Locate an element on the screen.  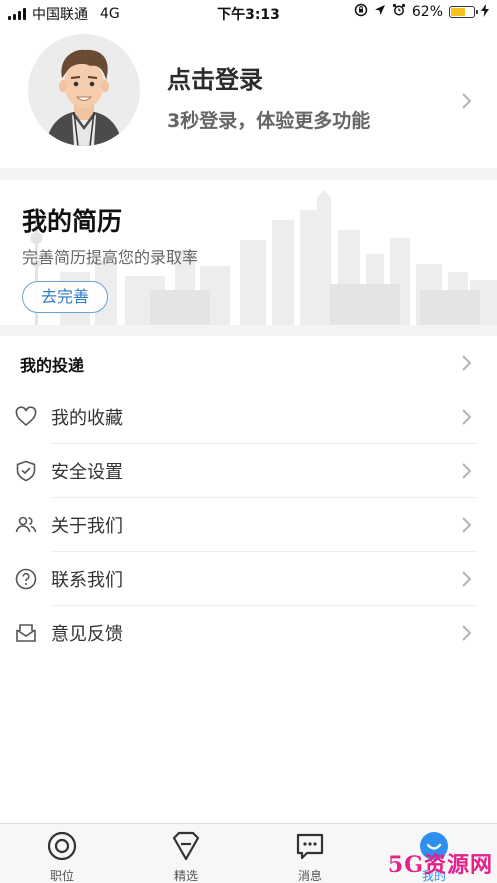
complete-resume-button: 去完善 is located at coordinates (65, 297).